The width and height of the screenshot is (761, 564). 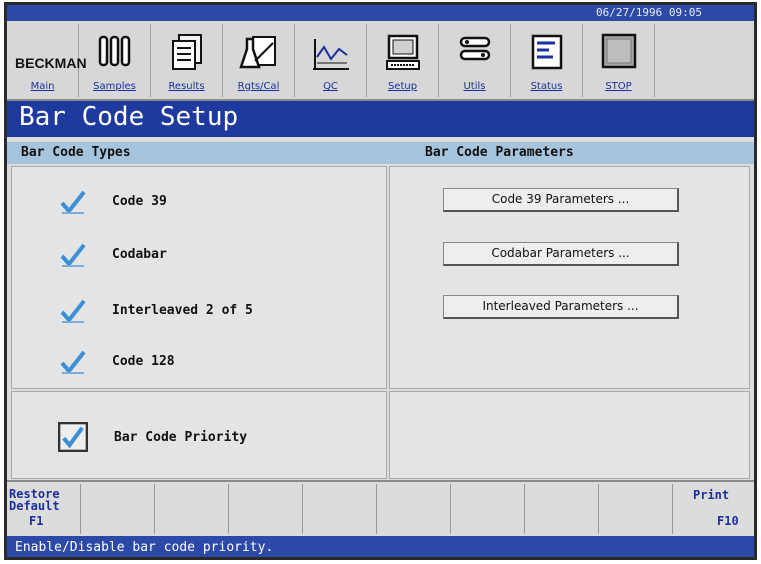 I want to click on toolbar-main-label: Main, so click(x=42, y=86).